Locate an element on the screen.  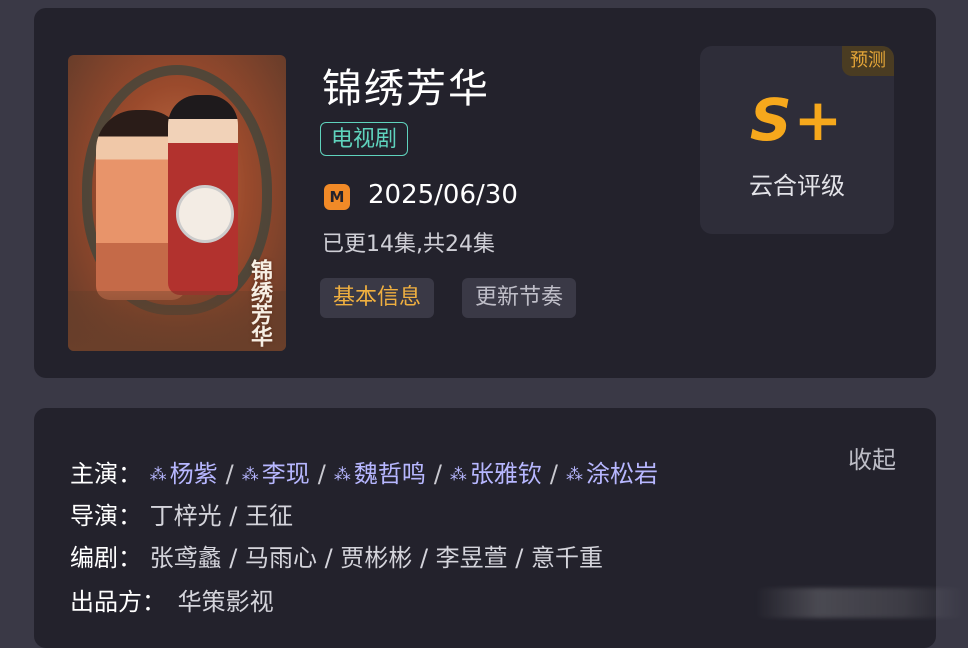
cast-row: 主演： ⁂ 杨紫 / ⁂ 李现 / ⁂ 魏哲鸣 / ⁂ 张雅钦 / ⁂ 涂松岩 is located at coordinates (364, 471).